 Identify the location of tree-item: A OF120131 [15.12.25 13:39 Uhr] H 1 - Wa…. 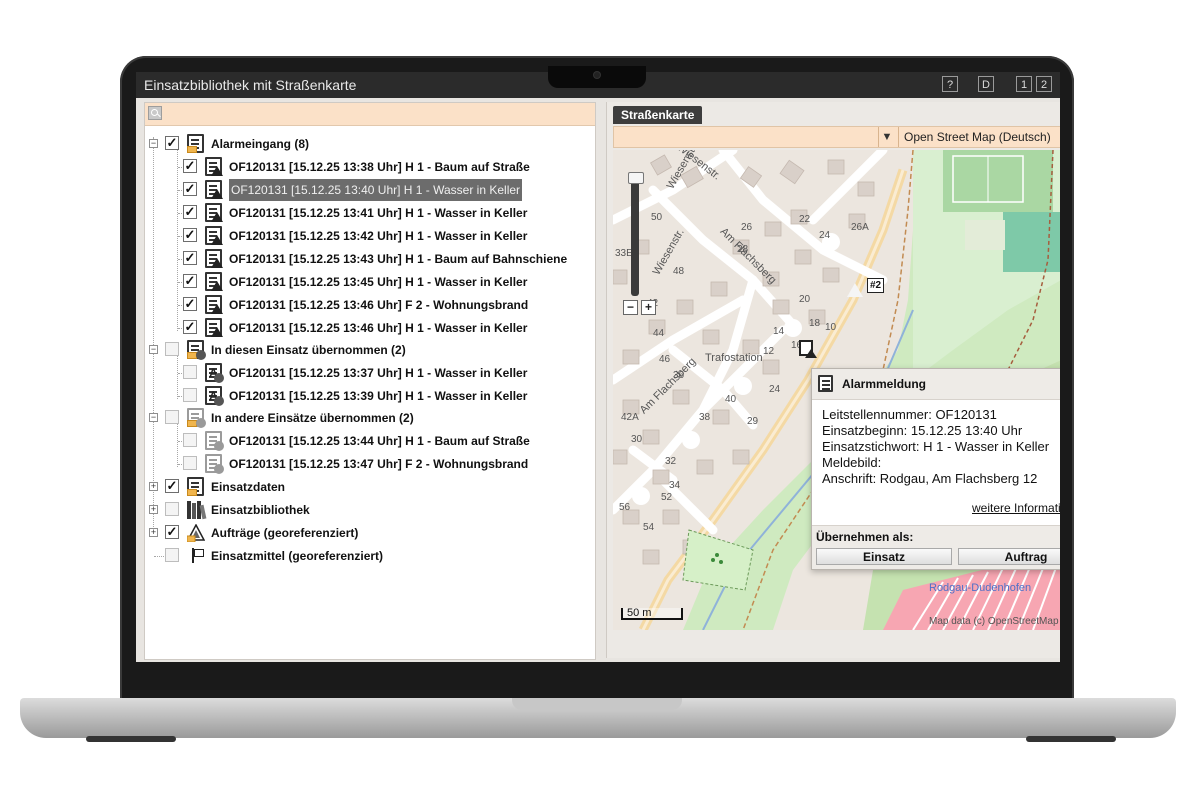
(370, 396).